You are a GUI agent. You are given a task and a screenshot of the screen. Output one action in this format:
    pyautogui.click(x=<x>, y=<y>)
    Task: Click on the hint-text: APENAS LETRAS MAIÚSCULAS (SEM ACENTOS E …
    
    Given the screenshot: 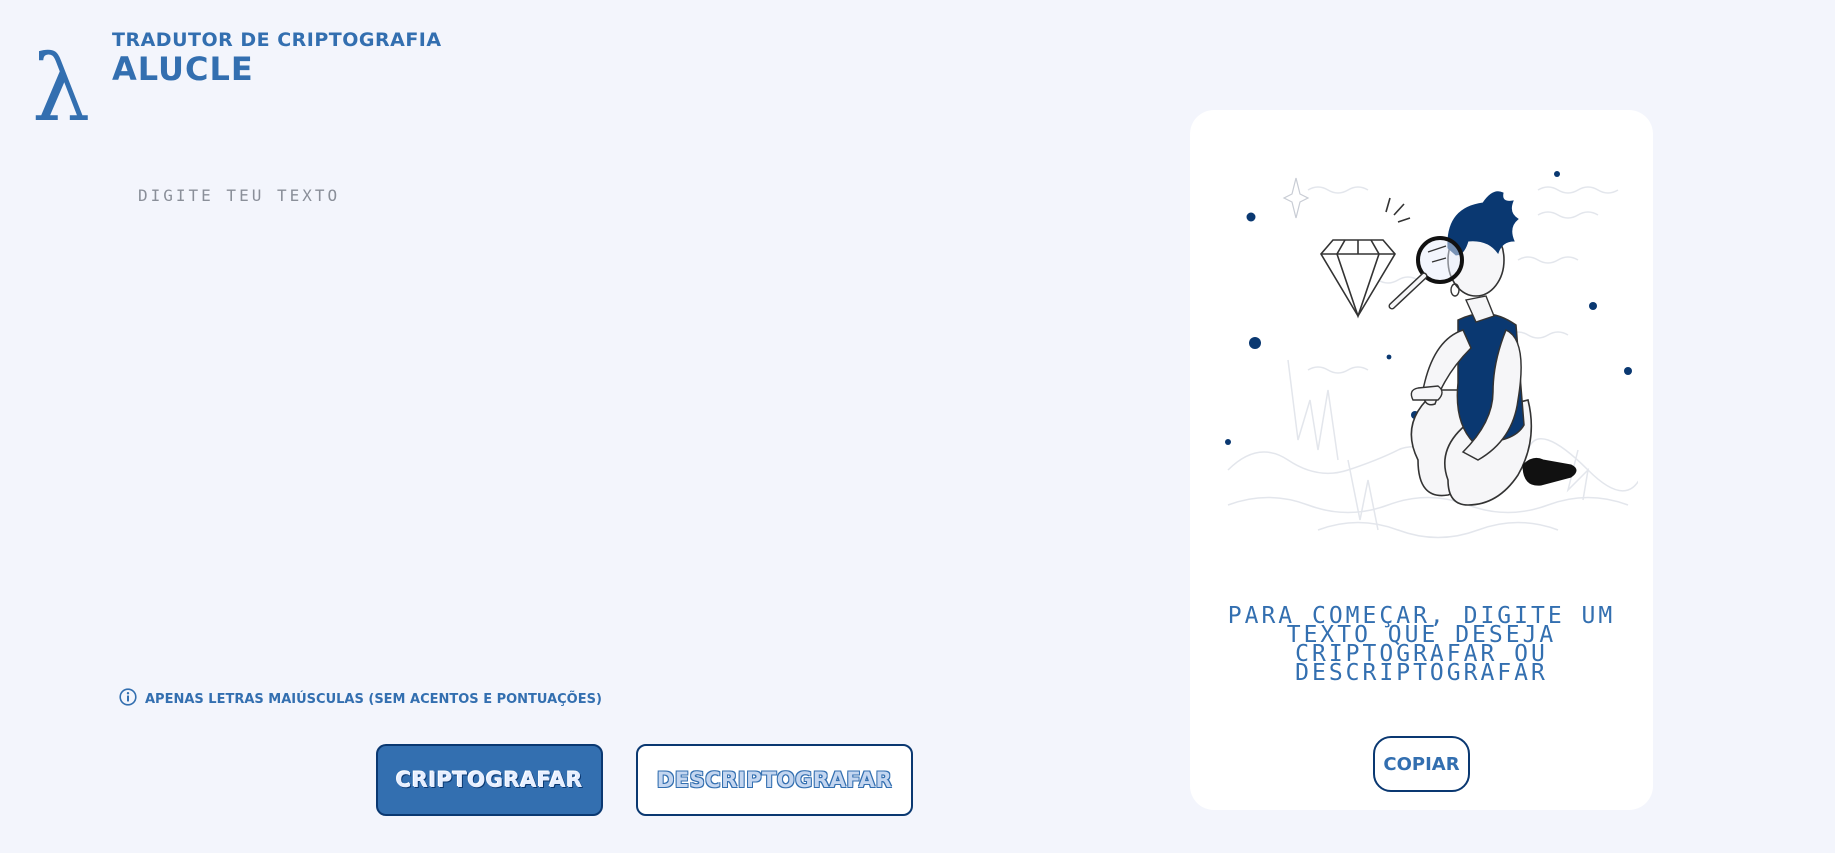 What is the action you would take?
    pyautogui.click(x=373, y=699)
    